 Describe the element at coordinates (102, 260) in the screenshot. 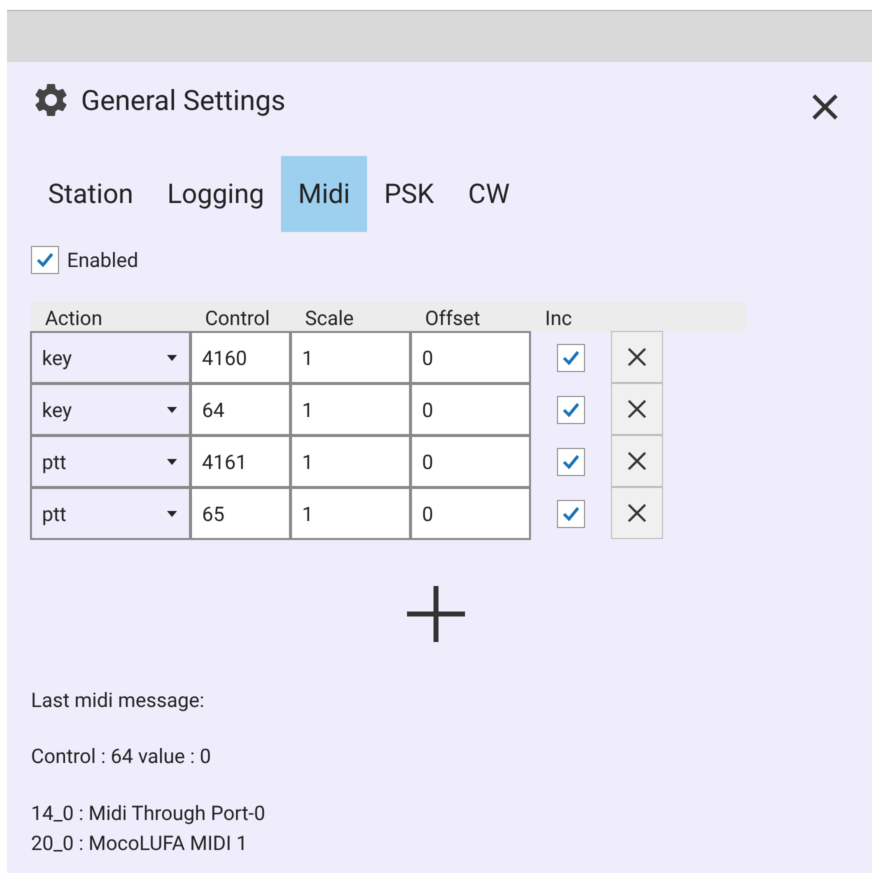

I see `checkbox-label: Enabled` at that location.